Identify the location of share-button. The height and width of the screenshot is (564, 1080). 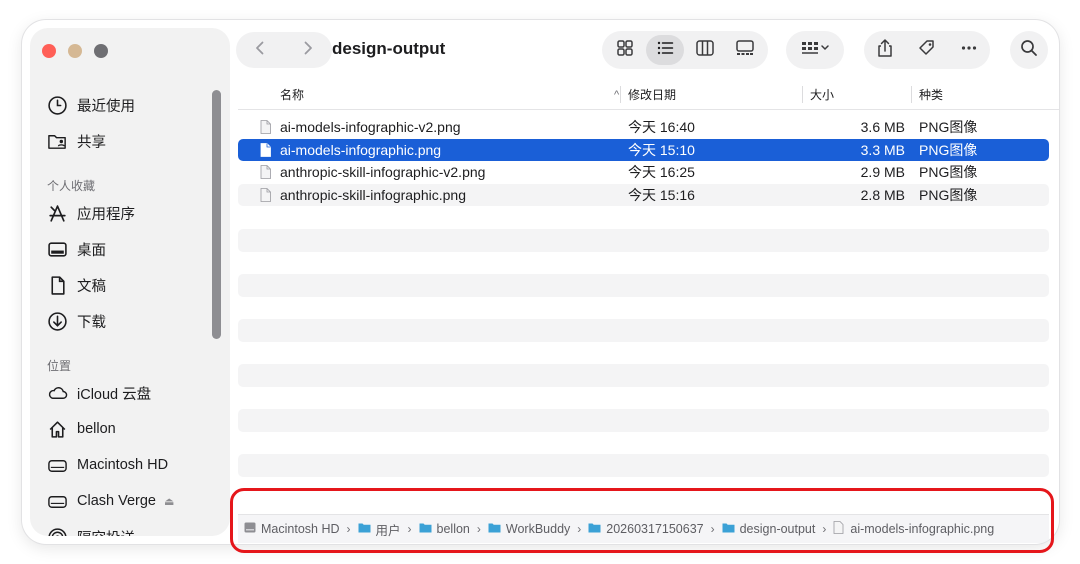
(885, 50).